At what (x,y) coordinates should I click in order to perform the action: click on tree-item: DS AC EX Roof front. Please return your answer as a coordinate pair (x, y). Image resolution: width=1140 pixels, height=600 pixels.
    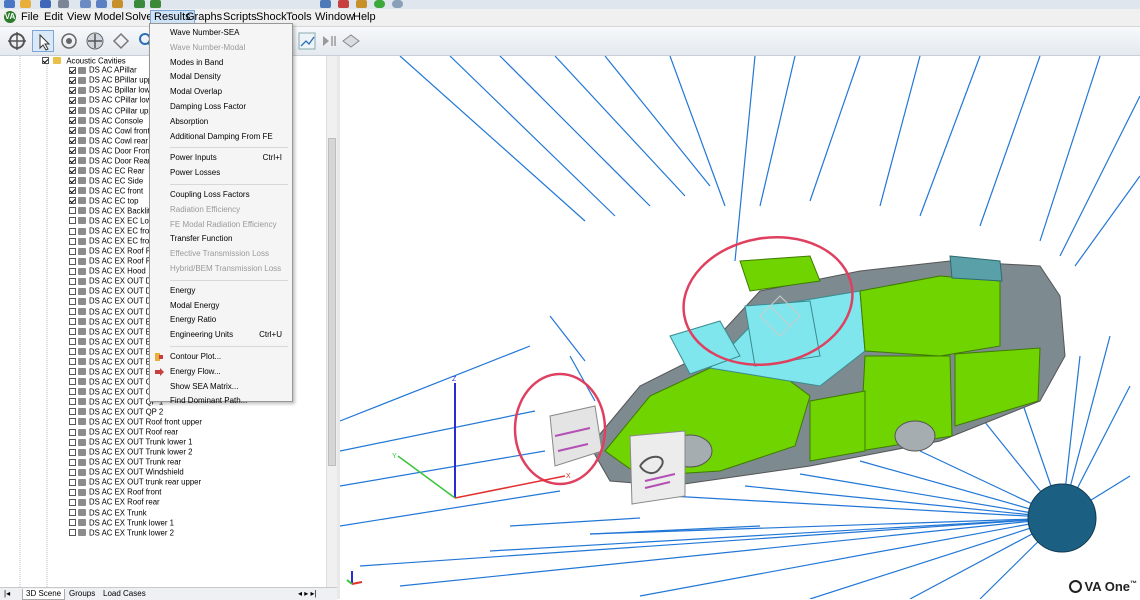
    Looking at the image, I should click on (115, 492).